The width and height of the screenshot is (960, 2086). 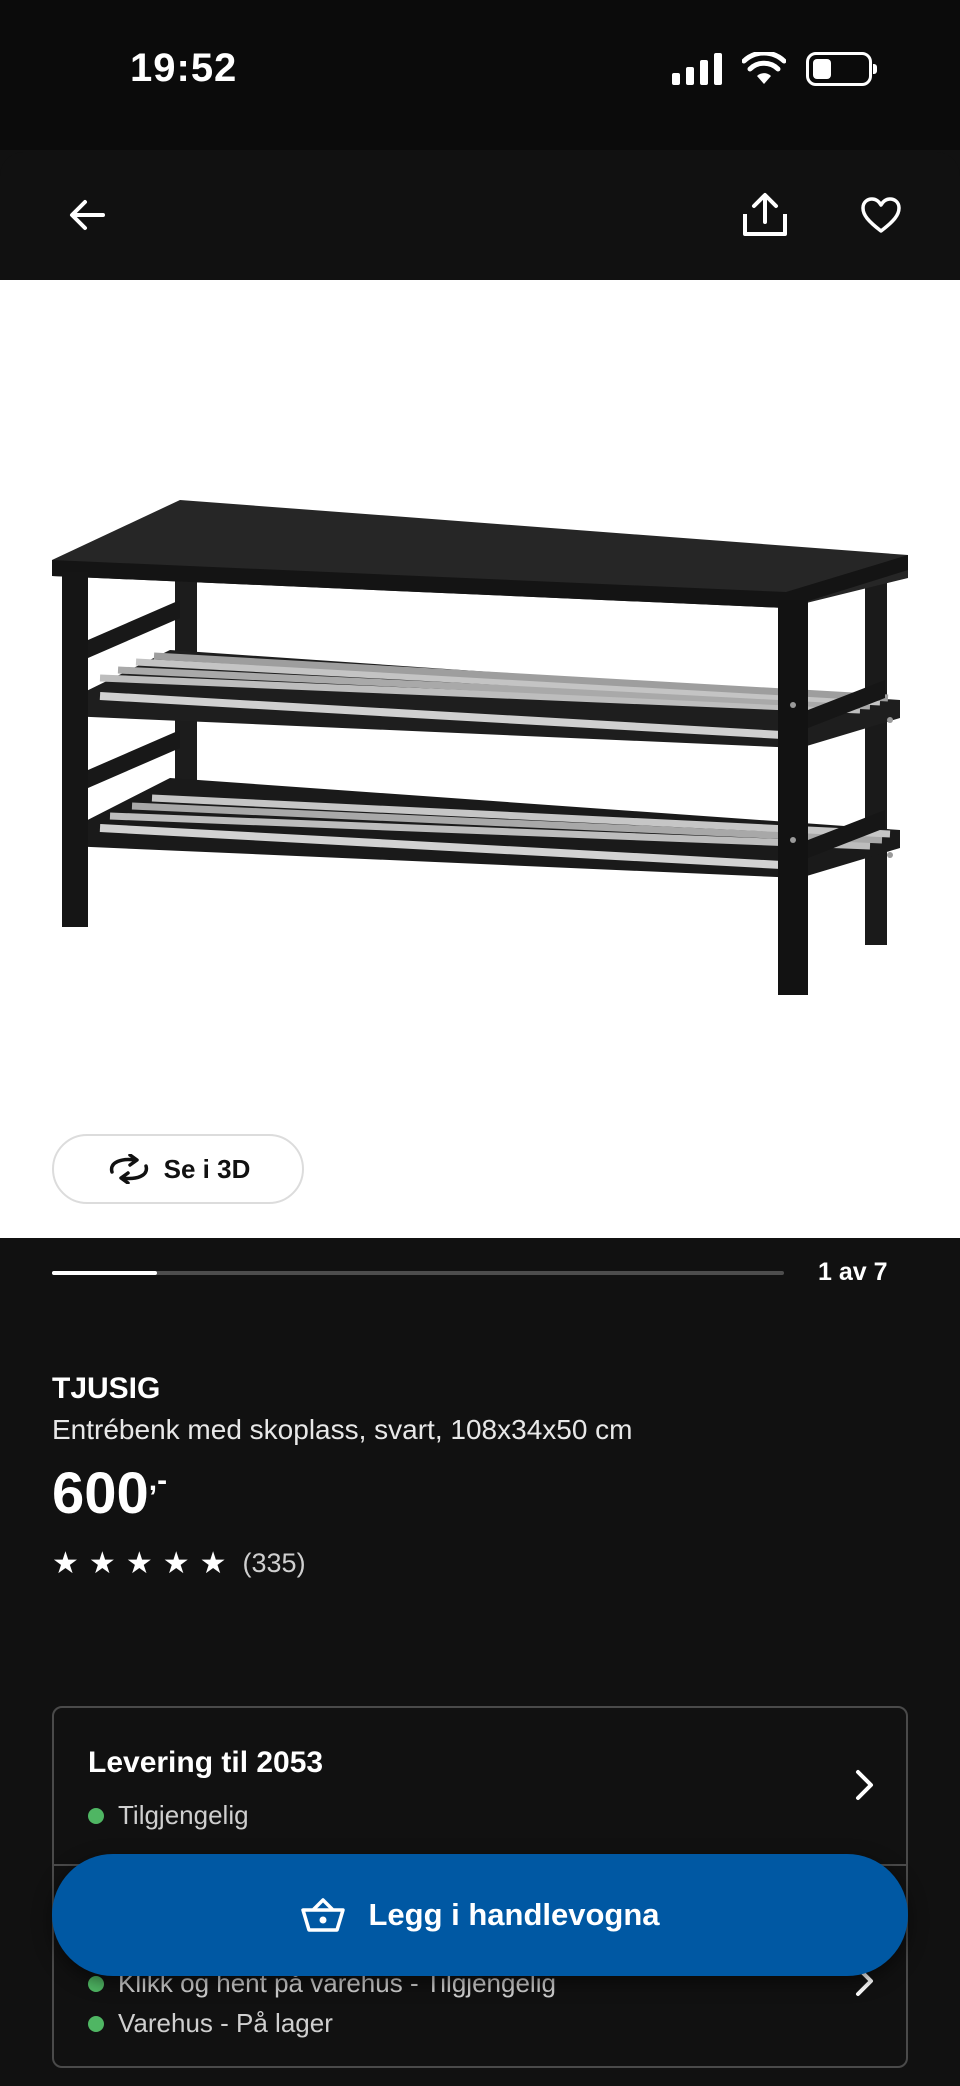 I want to click on price-suffix: ,-, so click(x=158, y=1480).